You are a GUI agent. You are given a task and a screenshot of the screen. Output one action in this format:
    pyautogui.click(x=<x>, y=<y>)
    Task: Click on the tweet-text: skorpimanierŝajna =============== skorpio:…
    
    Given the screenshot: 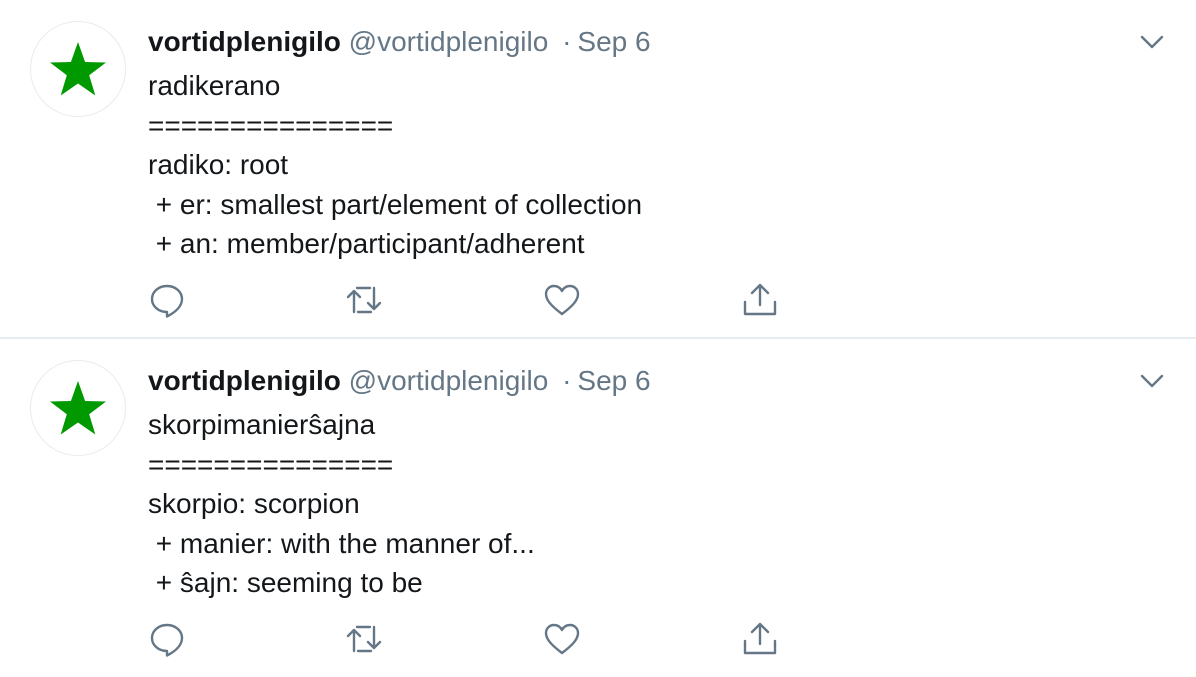 What is the action you would take?
    pyautogui.click(x=341, y=504)
    